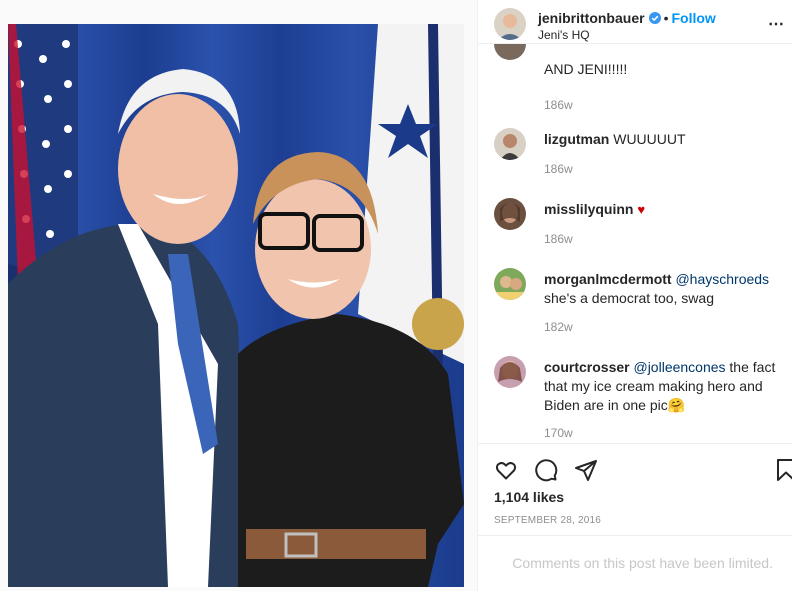 This screenshot has height=591, width=792. Describe the element at coordinates (558, 433) in the screenshot. I see `comment-time: 170w` at that location.